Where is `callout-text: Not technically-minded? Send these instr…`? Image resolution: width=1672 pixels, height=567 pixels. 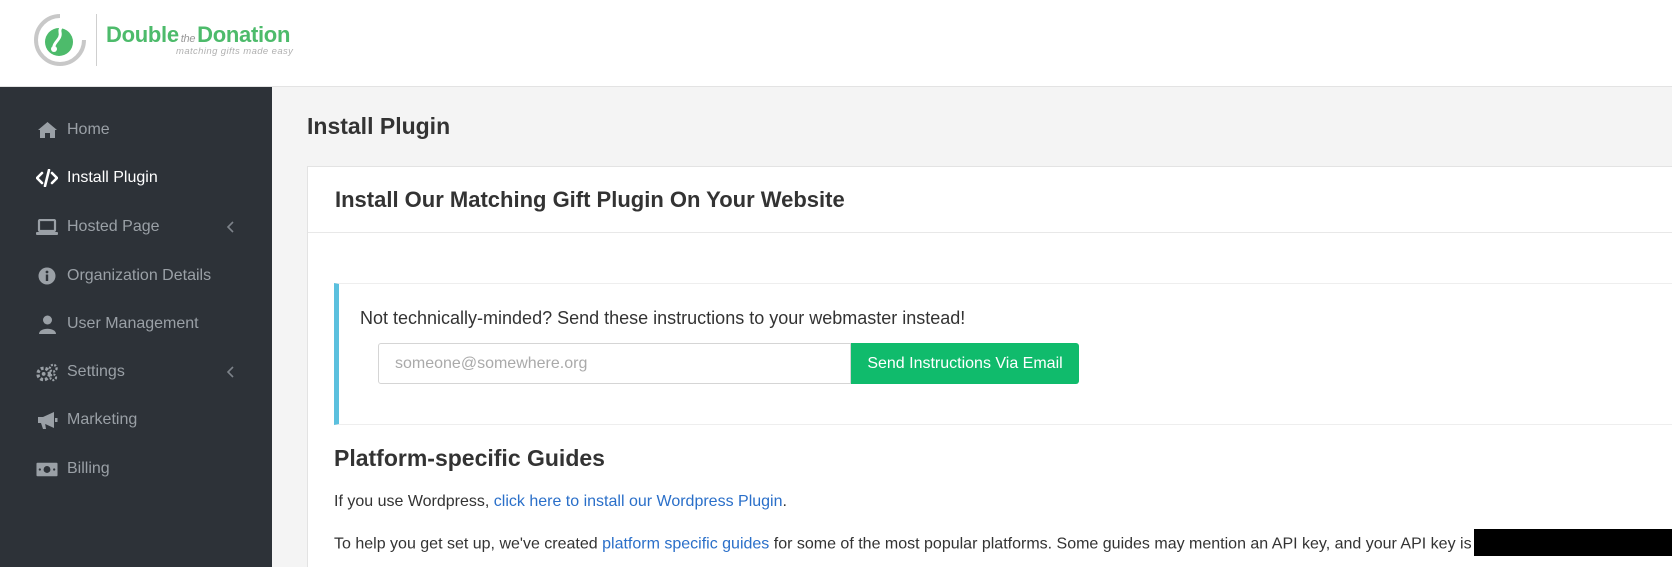 callout-text: Not technically-minded? Send these instr… is located at coordinates (663, 318).